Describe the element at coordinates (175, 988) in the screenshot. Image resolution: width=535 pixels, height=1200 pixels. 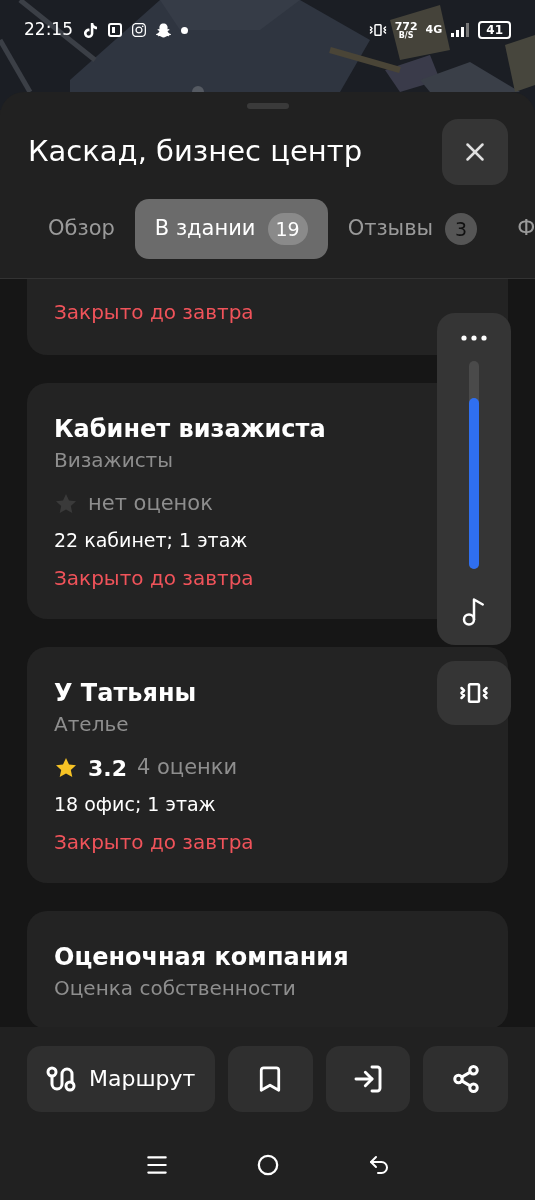
I see `place-category: Оценка собственности` at that location.